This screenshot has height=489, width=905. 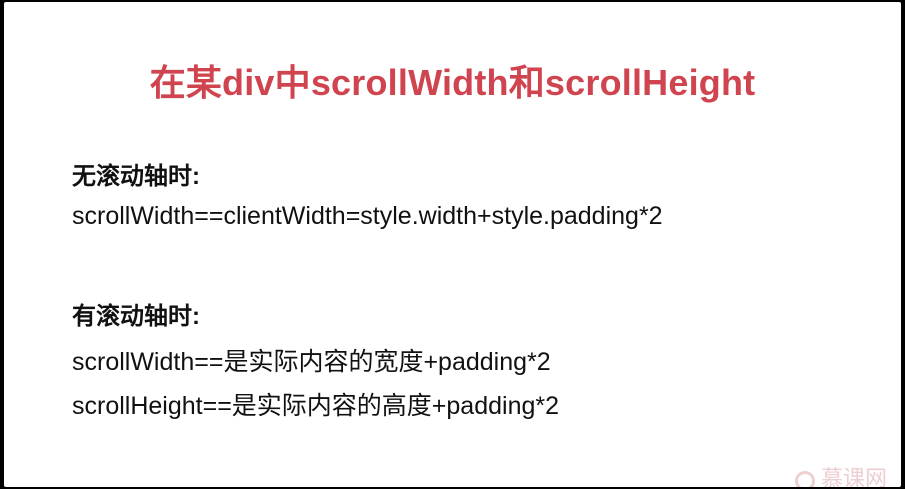 I want to click on watermark-logo-icon, so click(x=805, y=479).